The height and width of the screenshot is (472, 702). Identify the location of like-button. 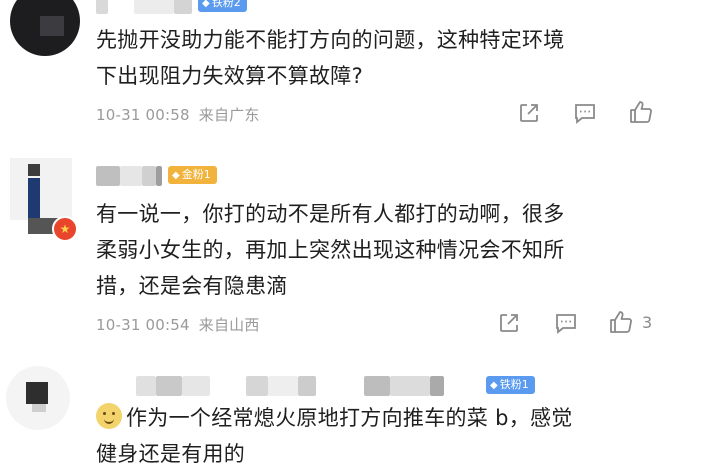
(645, 112).